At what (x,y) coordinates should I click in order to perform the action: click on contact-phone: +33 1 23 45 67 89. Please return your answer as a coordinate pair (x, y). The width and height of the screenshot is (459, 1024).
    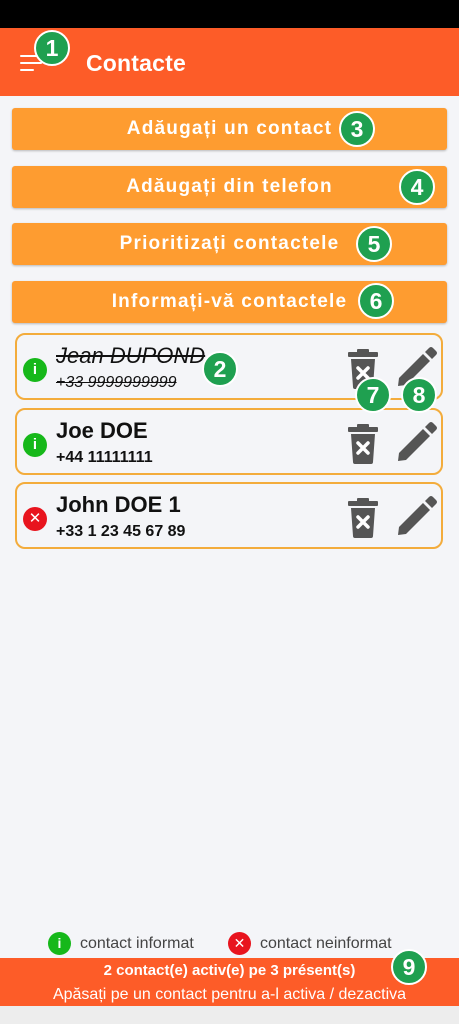
    Looking at the image, I should click on (121, 531).